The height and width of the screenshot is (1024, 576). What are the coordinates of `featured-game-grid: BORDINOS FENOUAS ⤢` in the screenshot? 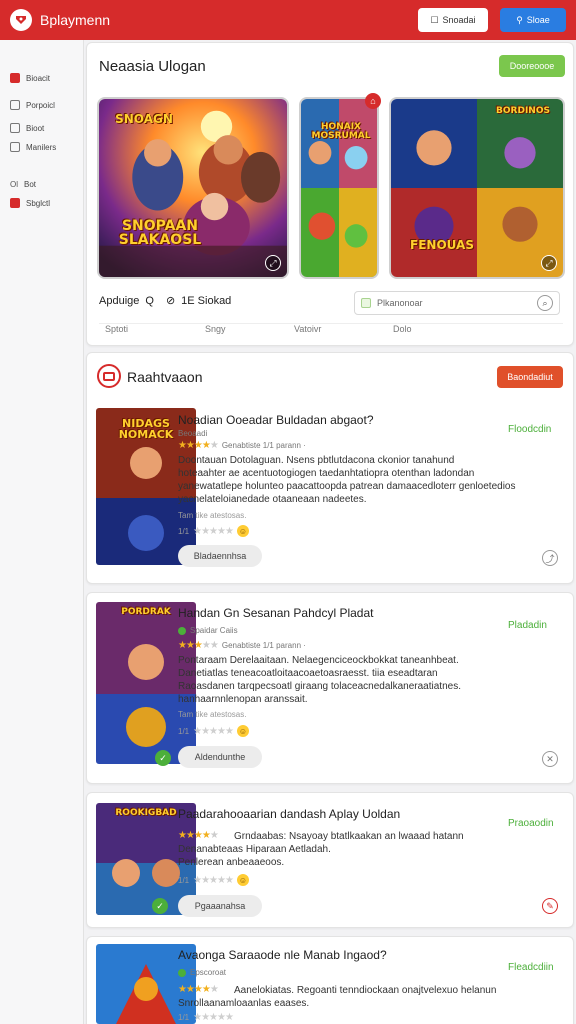 It's located at (477, 188).